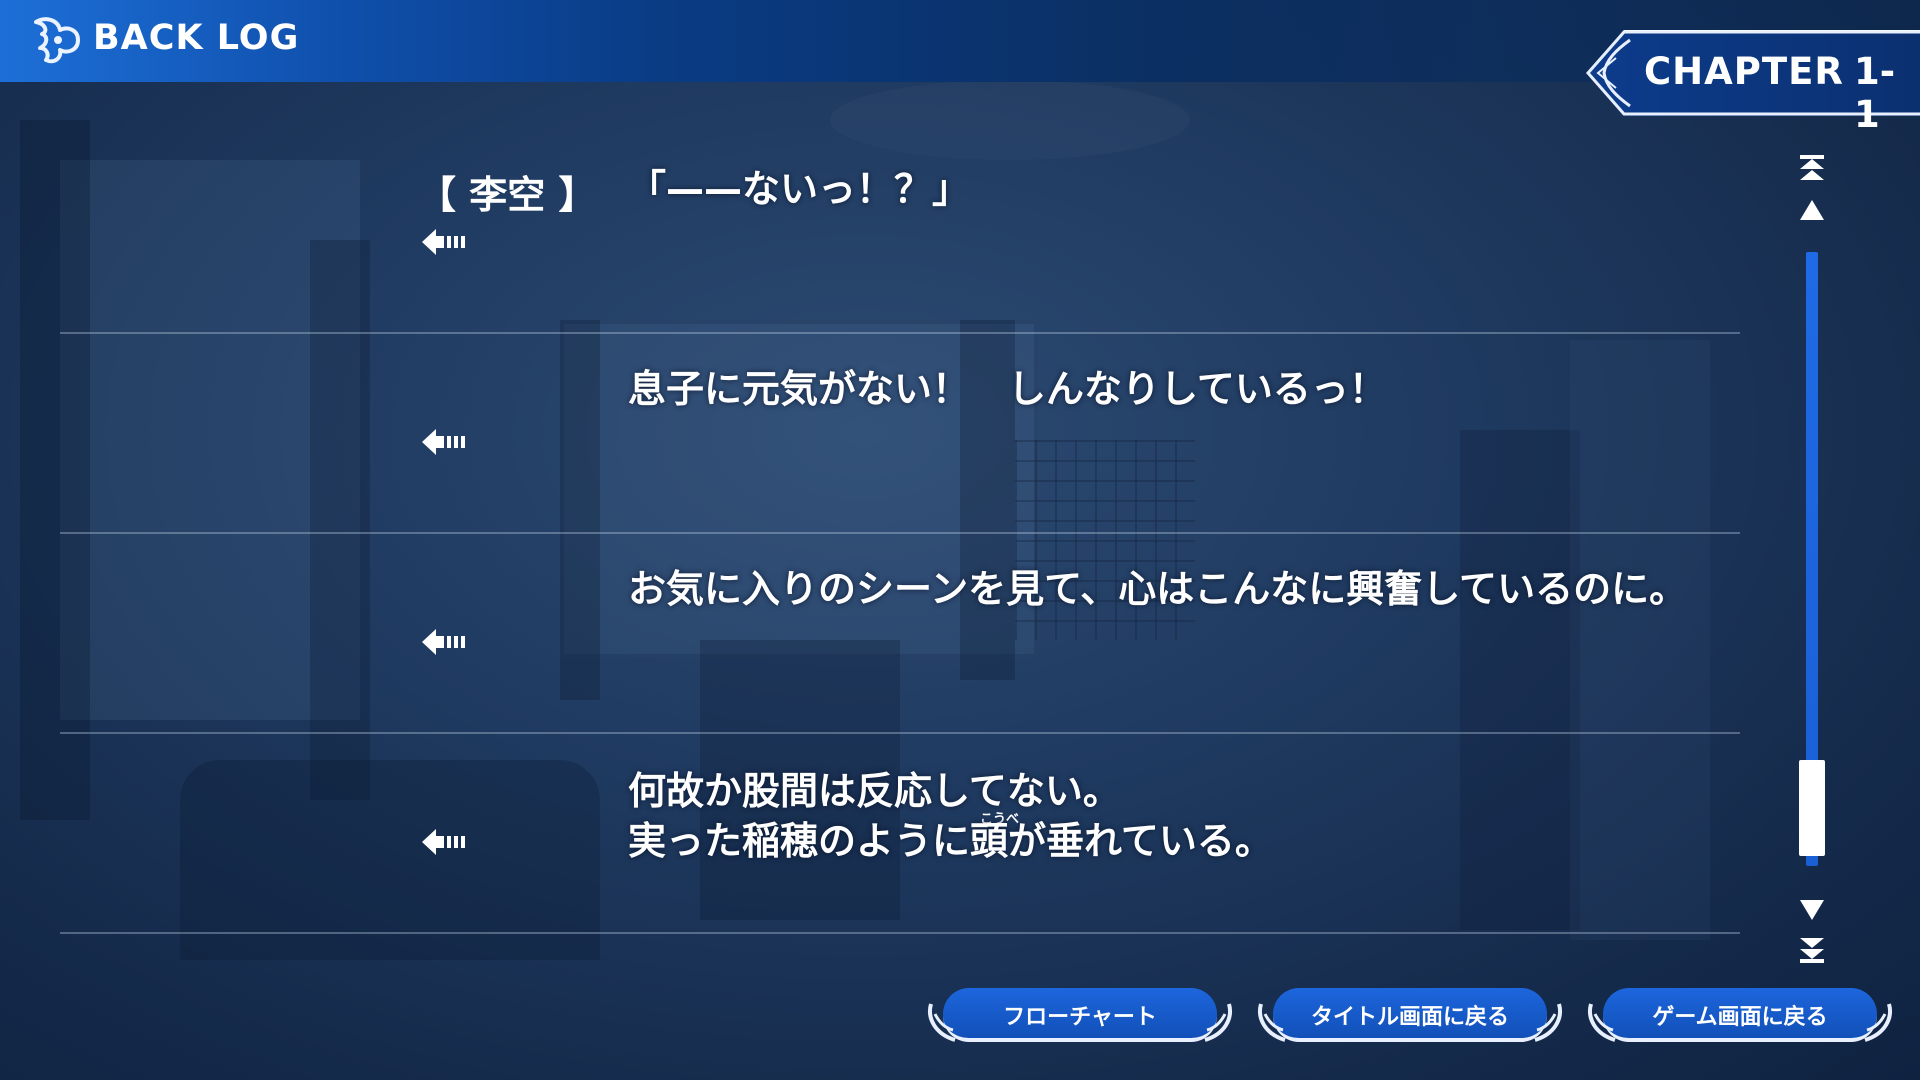  I want to click on chapter-label: CHAPTER, so click(1744, 71).